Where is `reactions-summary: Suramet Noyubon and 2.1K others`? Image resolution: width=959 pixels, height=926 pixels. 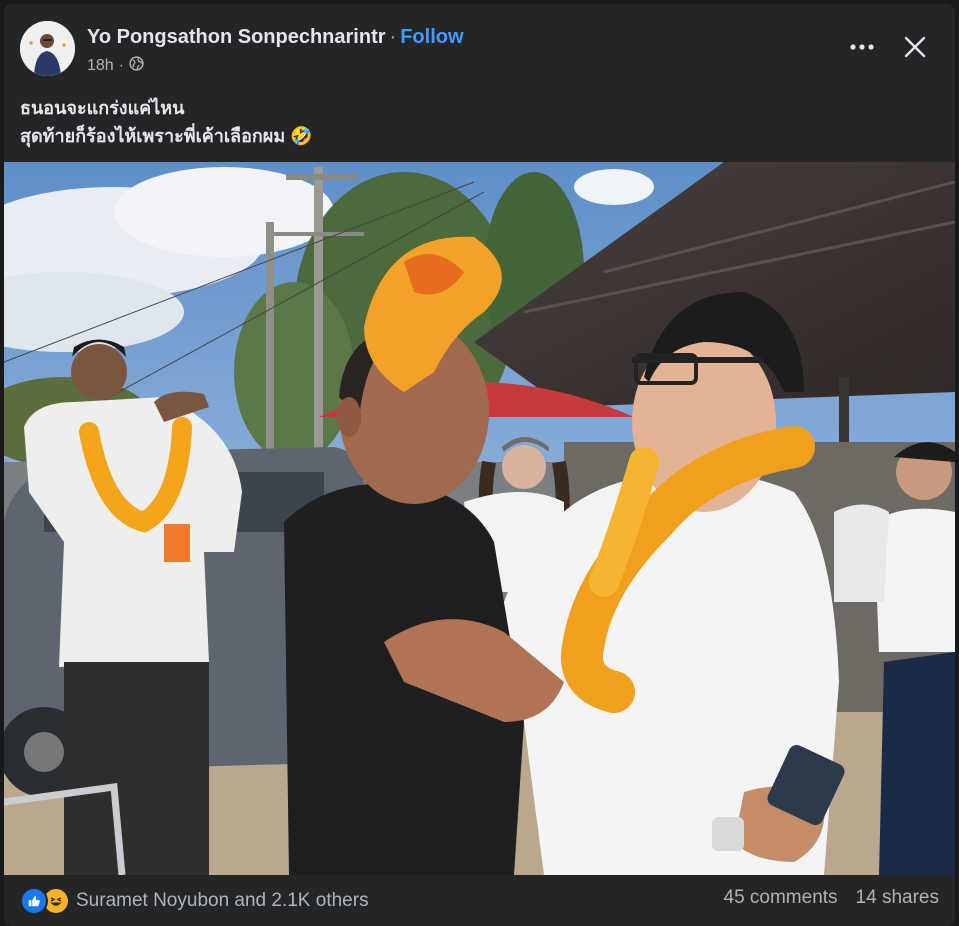 reactions-summary: Suramet Noyubon and 2.1K others is located at coordinates (194, 901).